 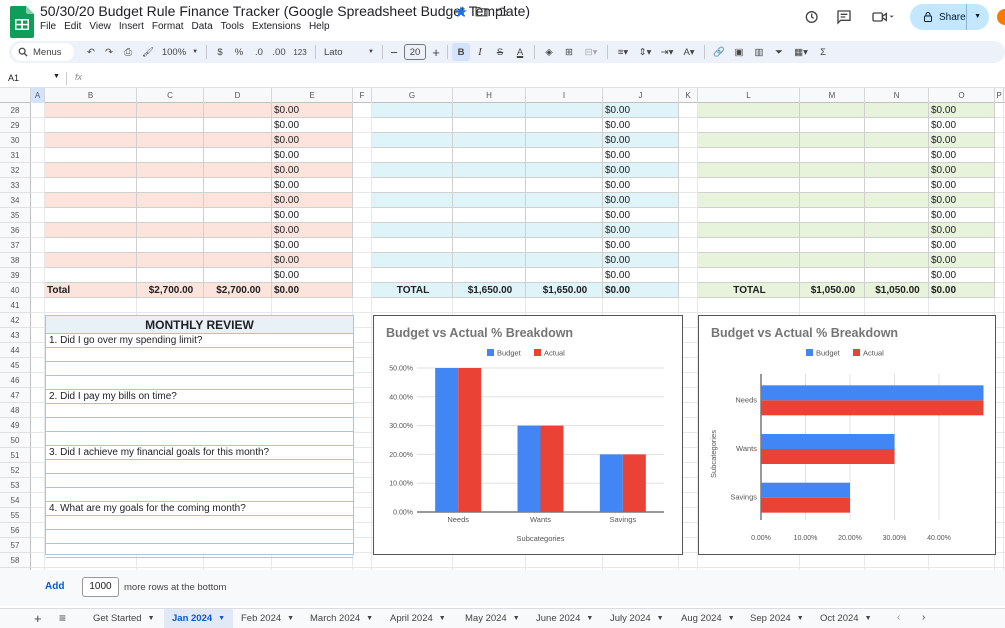 I want to click on filter-icon: ⏷, so click(x=779, y=52).